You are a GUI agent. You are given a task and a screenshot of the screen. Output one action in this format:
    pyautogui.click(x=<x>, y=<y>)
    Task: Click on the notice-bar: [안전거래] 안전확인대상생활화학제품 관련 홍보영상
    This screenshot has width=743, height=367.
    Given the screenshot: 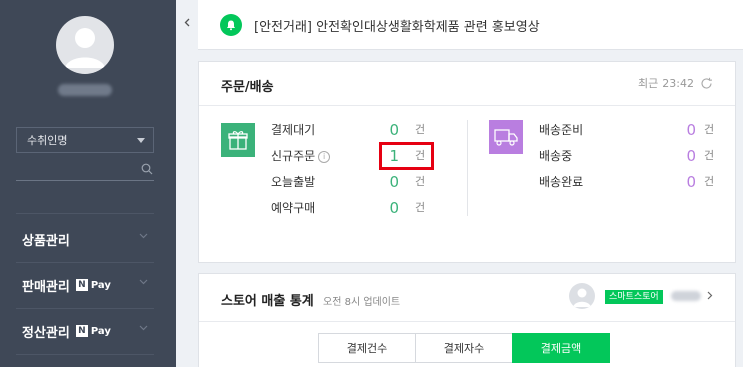 What is the action you would take?
    pyautogui.click(x=470, y=25)
    